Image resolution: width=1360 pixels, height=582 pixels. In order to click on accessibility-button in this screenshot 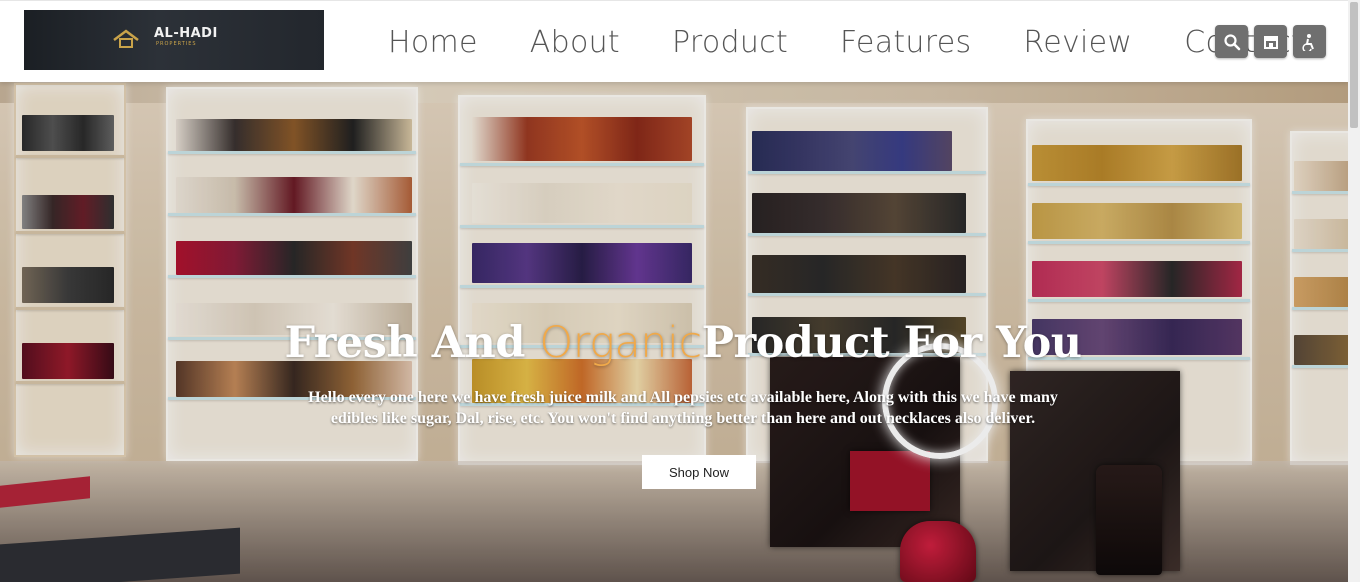, I will do `click(1309, 41)`.